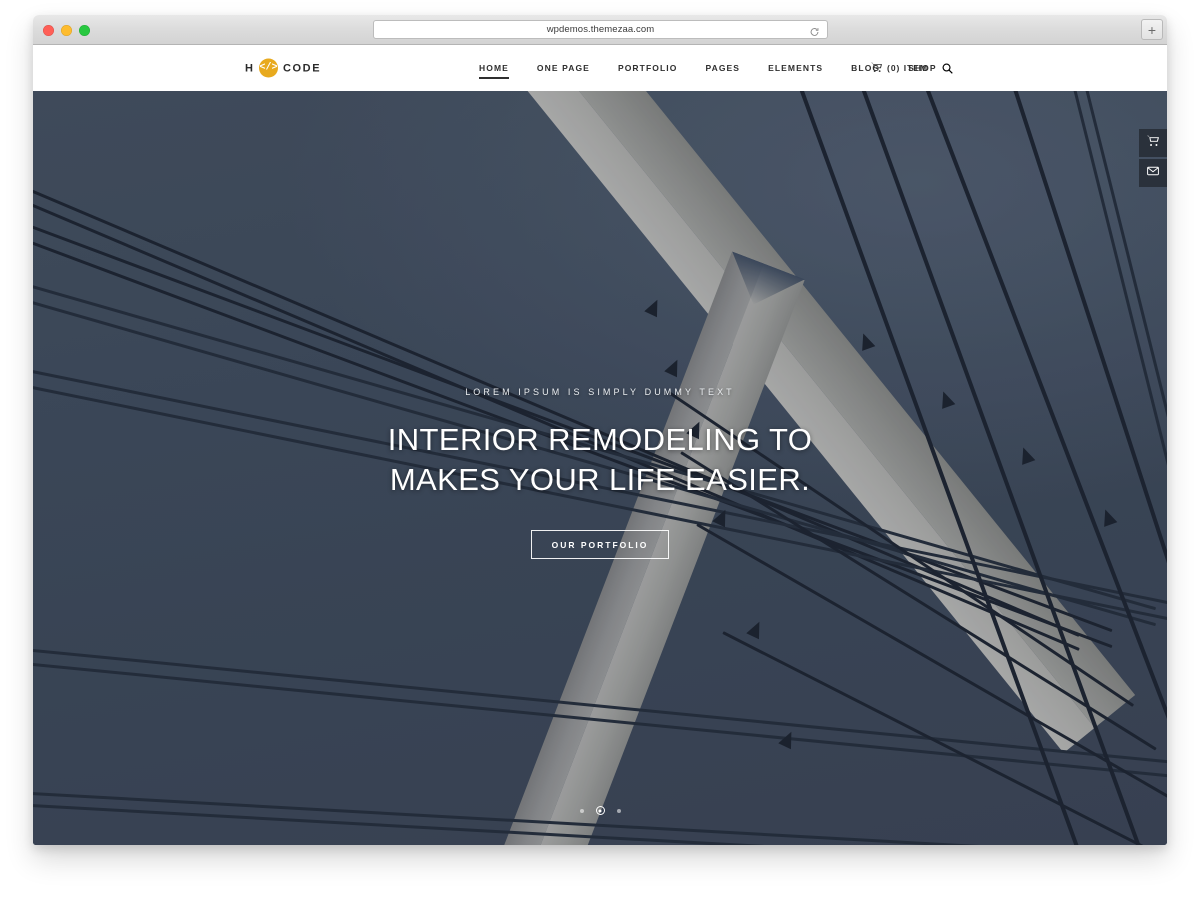  I want to click on our-portfolio-button: OUR PORTFOLIO, so click(600, 544).